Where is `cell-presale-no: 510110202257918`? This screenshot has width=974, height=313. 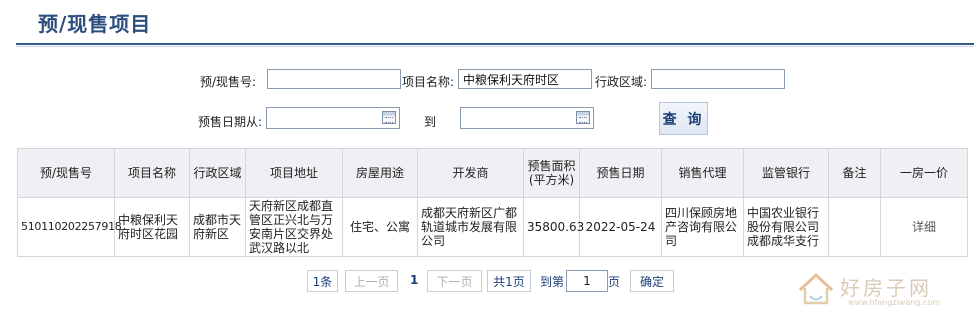 cell-presale-no: 510110202257918 is located at coordinates (69, 227).